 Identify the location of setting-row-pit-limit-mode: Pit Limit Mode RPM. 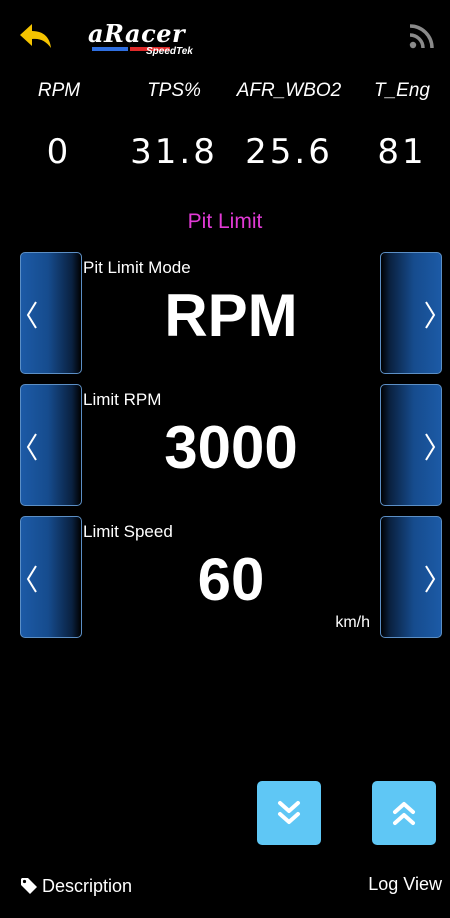
(231, 313).